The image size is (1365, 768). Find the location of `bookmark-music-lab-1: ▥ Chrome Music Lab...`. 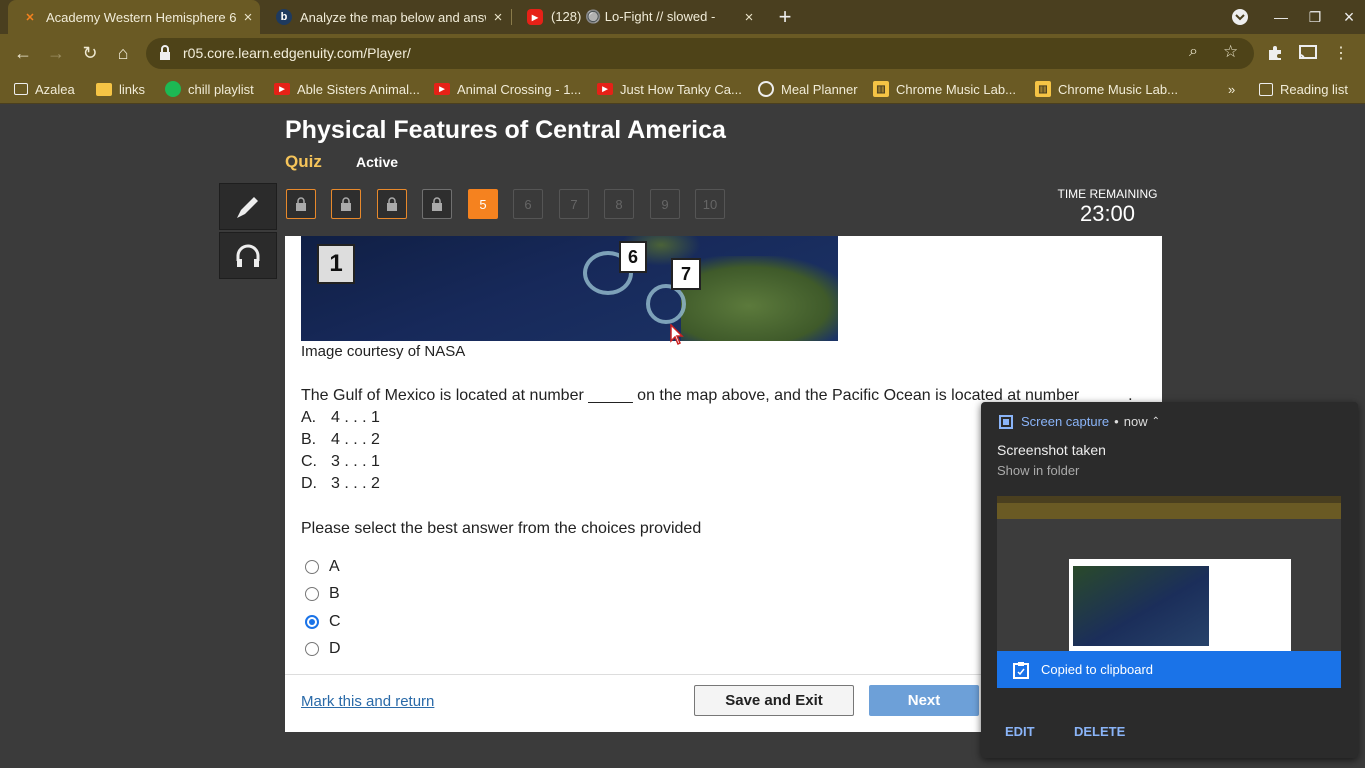

bookmark-music-lab-1: ▥ Chrome Music Lab... is located at coordinates (944, 89).